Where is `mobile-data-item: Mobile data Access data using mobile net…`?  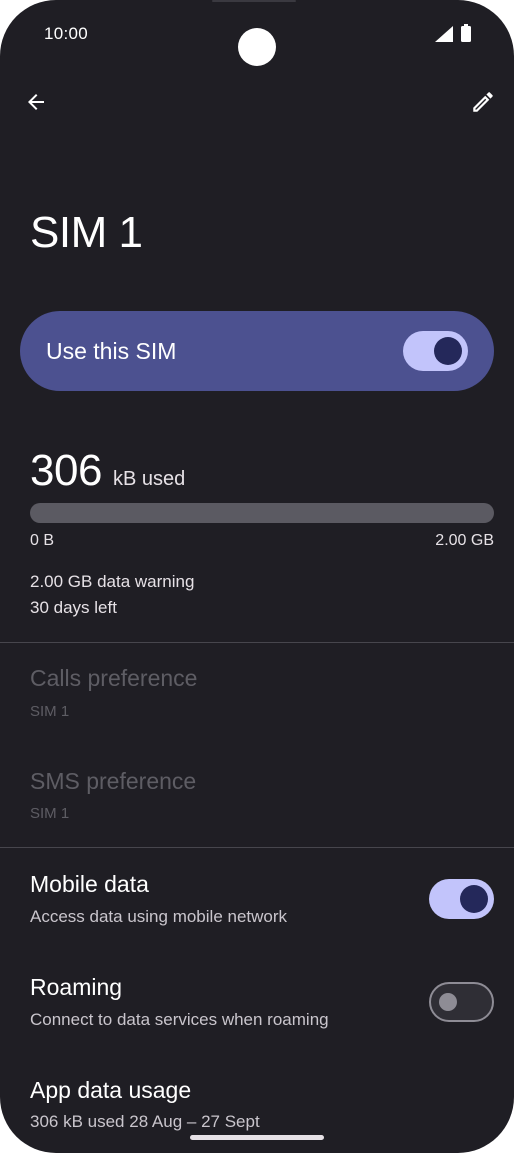
mobile-data-item: Mobile data Access data using mobile net… is located at coordinates (257, 921).